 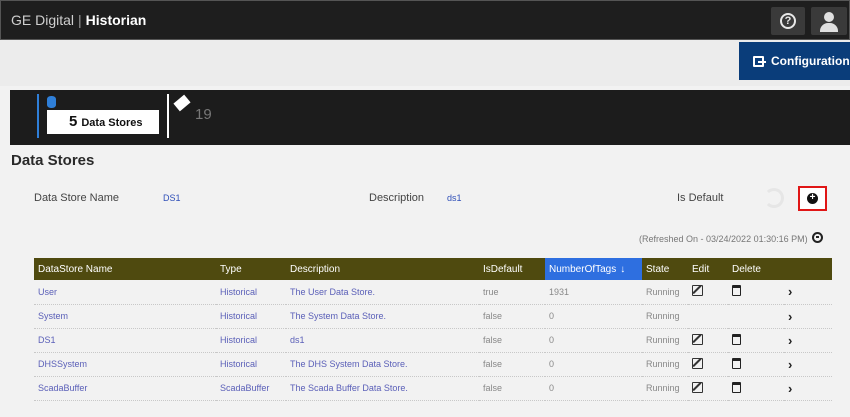 I want to click on cell-numberoftags: 1931, so click(x=559, y=291).